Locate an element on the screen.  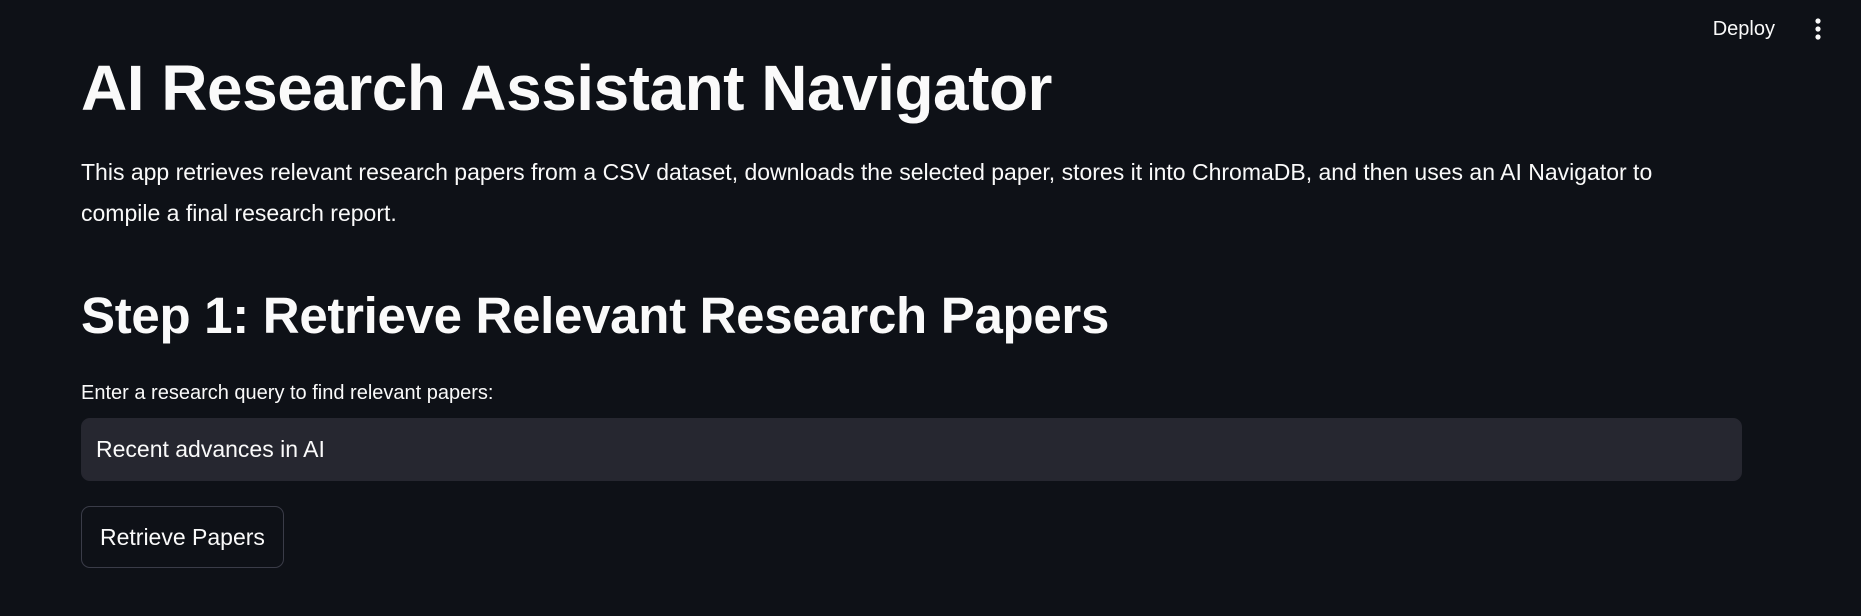
page-title: AI Research Assistant Navigator is located at coordinates (566, 88).